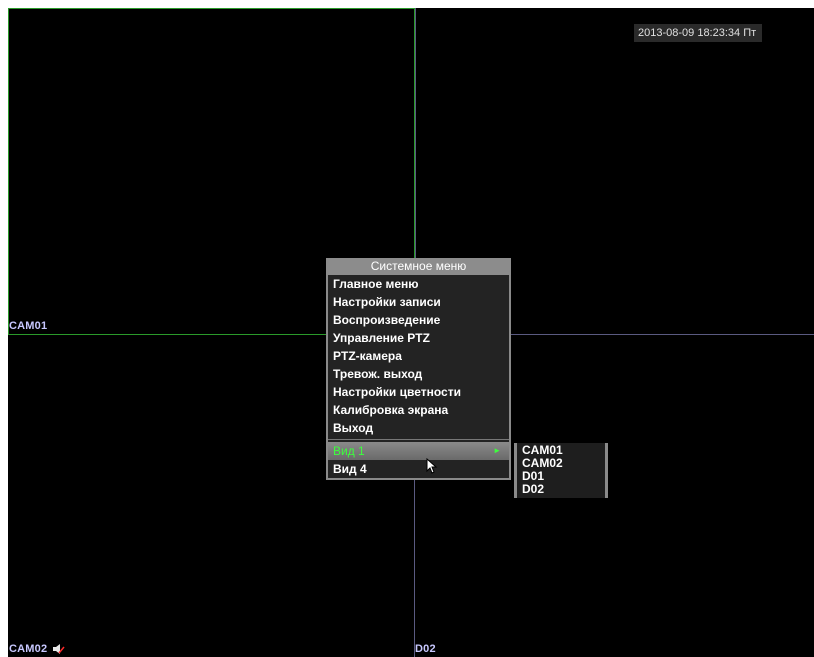 This screenshot has height=657, width=814. What do you see at coordinates (561, 470) in the screenshot?
I see `view-submenu: CAM01 CAM02 D01 D02` at bounding box center [561, 470].